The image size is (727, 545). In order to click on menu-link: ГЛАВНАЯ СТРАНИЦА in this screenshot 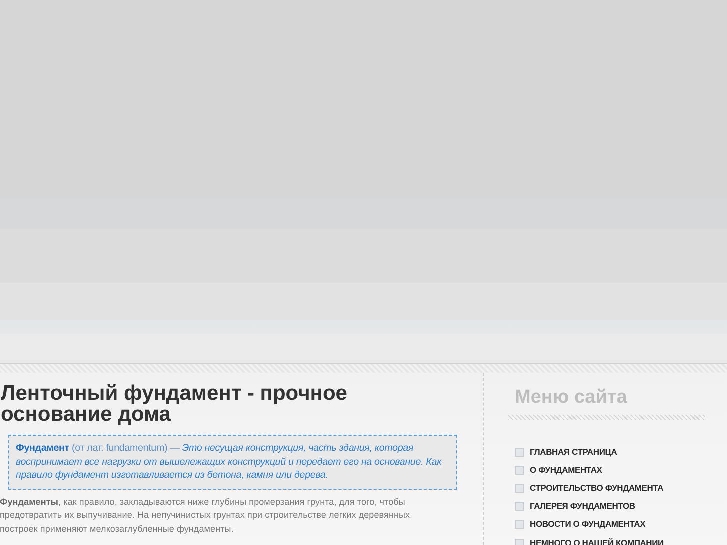, I will do `click(574, 452)`.